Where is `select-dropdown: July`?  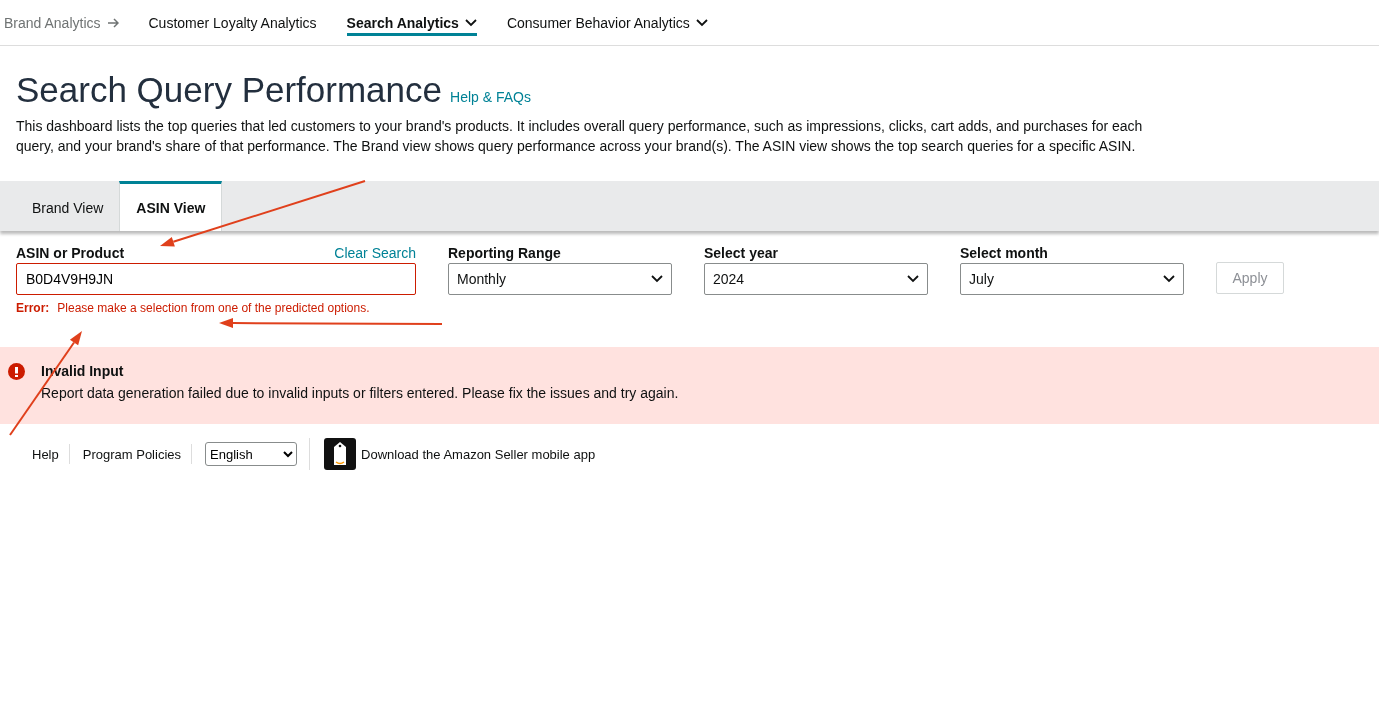
select-dropdown: July is located at coordinates (1072, 279).